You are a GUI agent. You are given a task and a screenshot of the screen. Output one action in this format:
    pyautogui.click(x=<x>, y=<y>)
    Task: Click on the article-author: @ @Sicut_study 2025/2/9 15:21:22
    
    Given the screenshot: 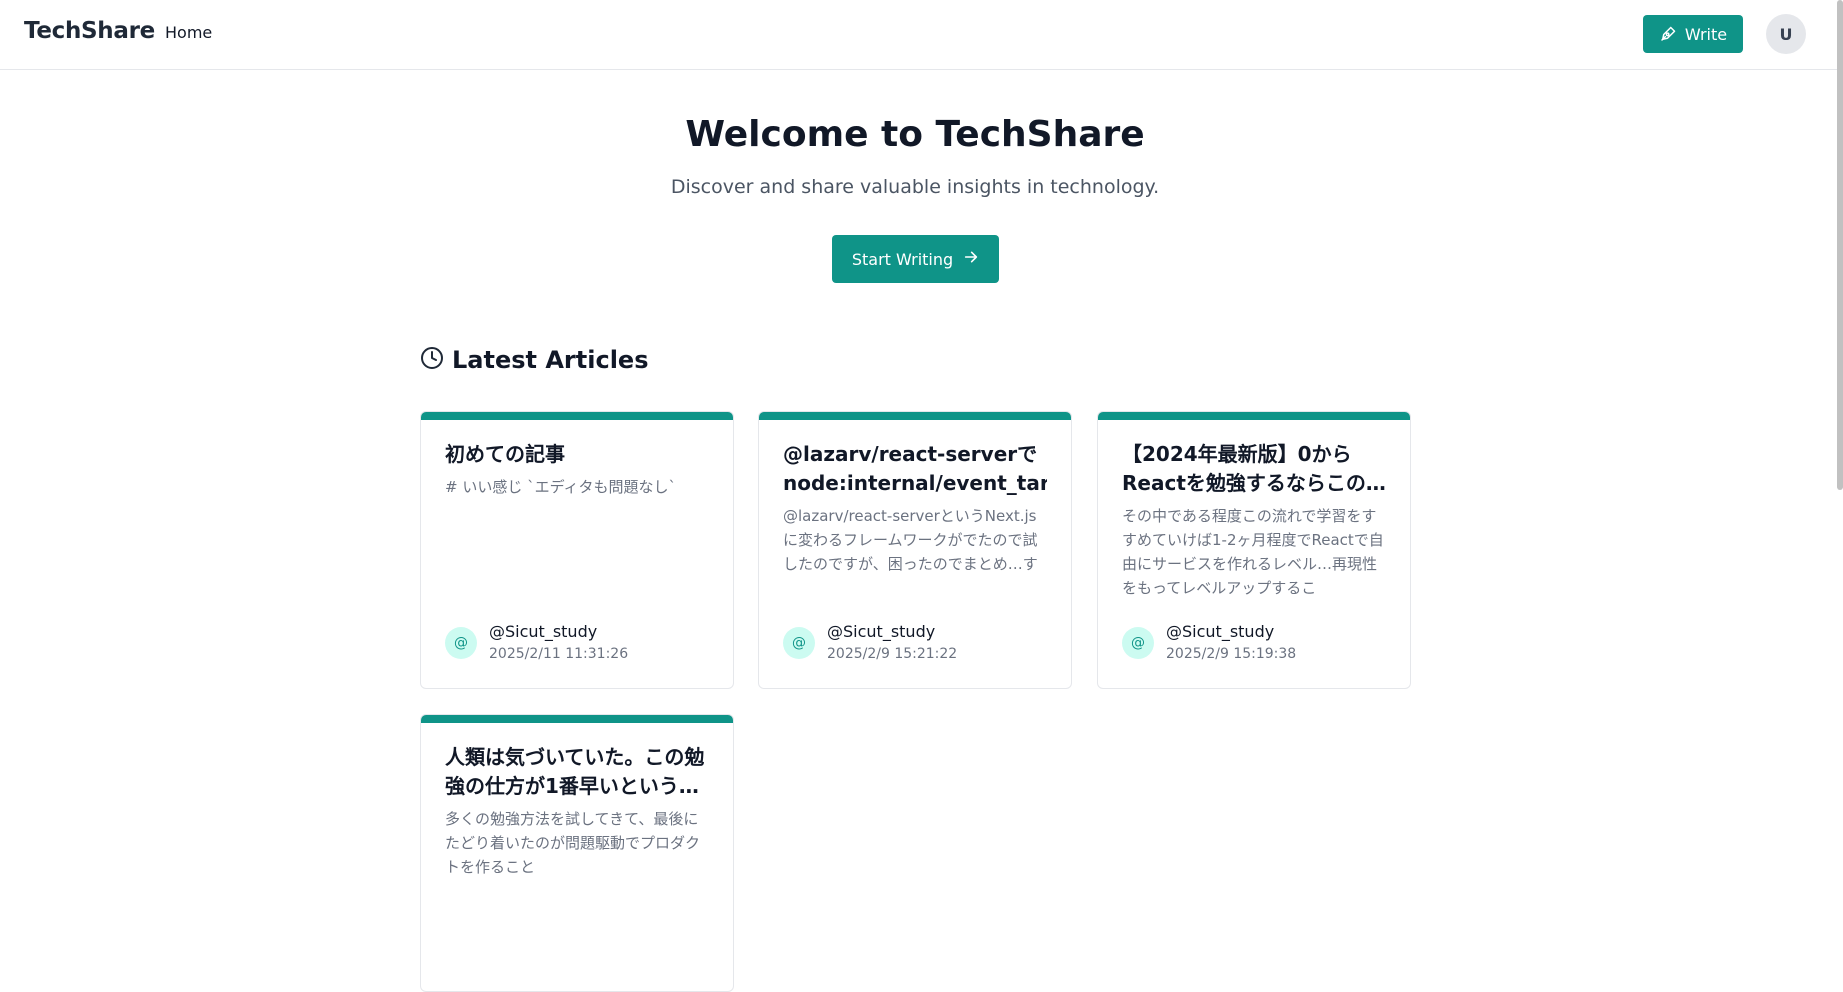 What is the action you would take?
    pyautogui.click(x=870, y=643)
    